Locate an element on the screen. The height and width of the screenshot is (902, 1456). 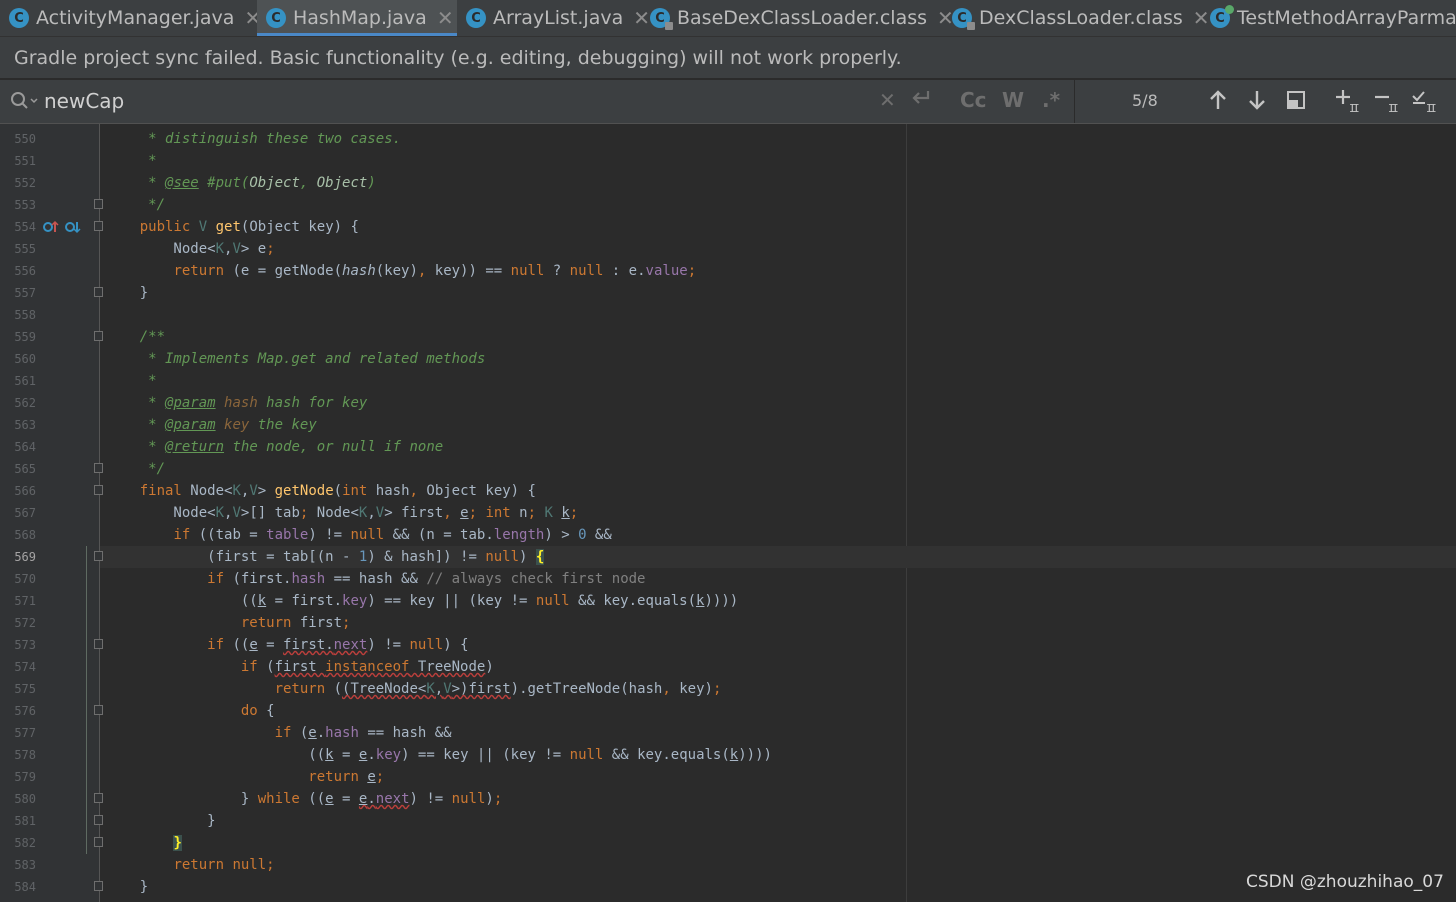
code-text: return e; is located at coordinates (346, 777).